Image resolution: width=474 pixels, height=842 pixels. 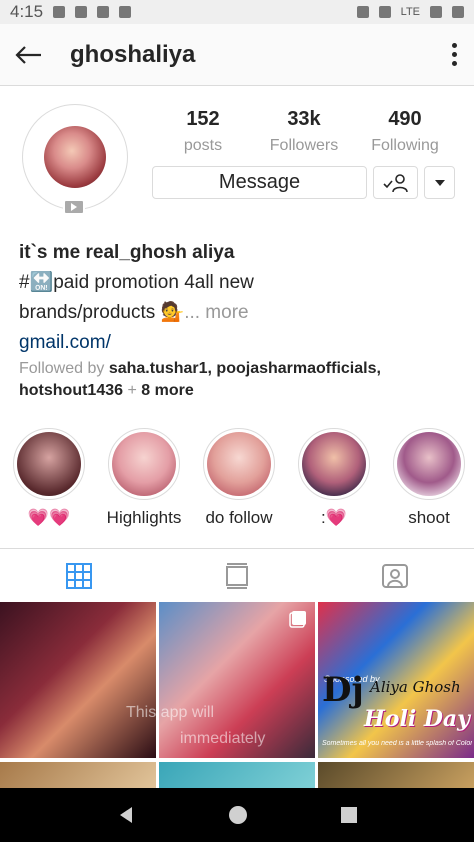 I want to click on highlight-item: shoot, so click(x=427, y=478).